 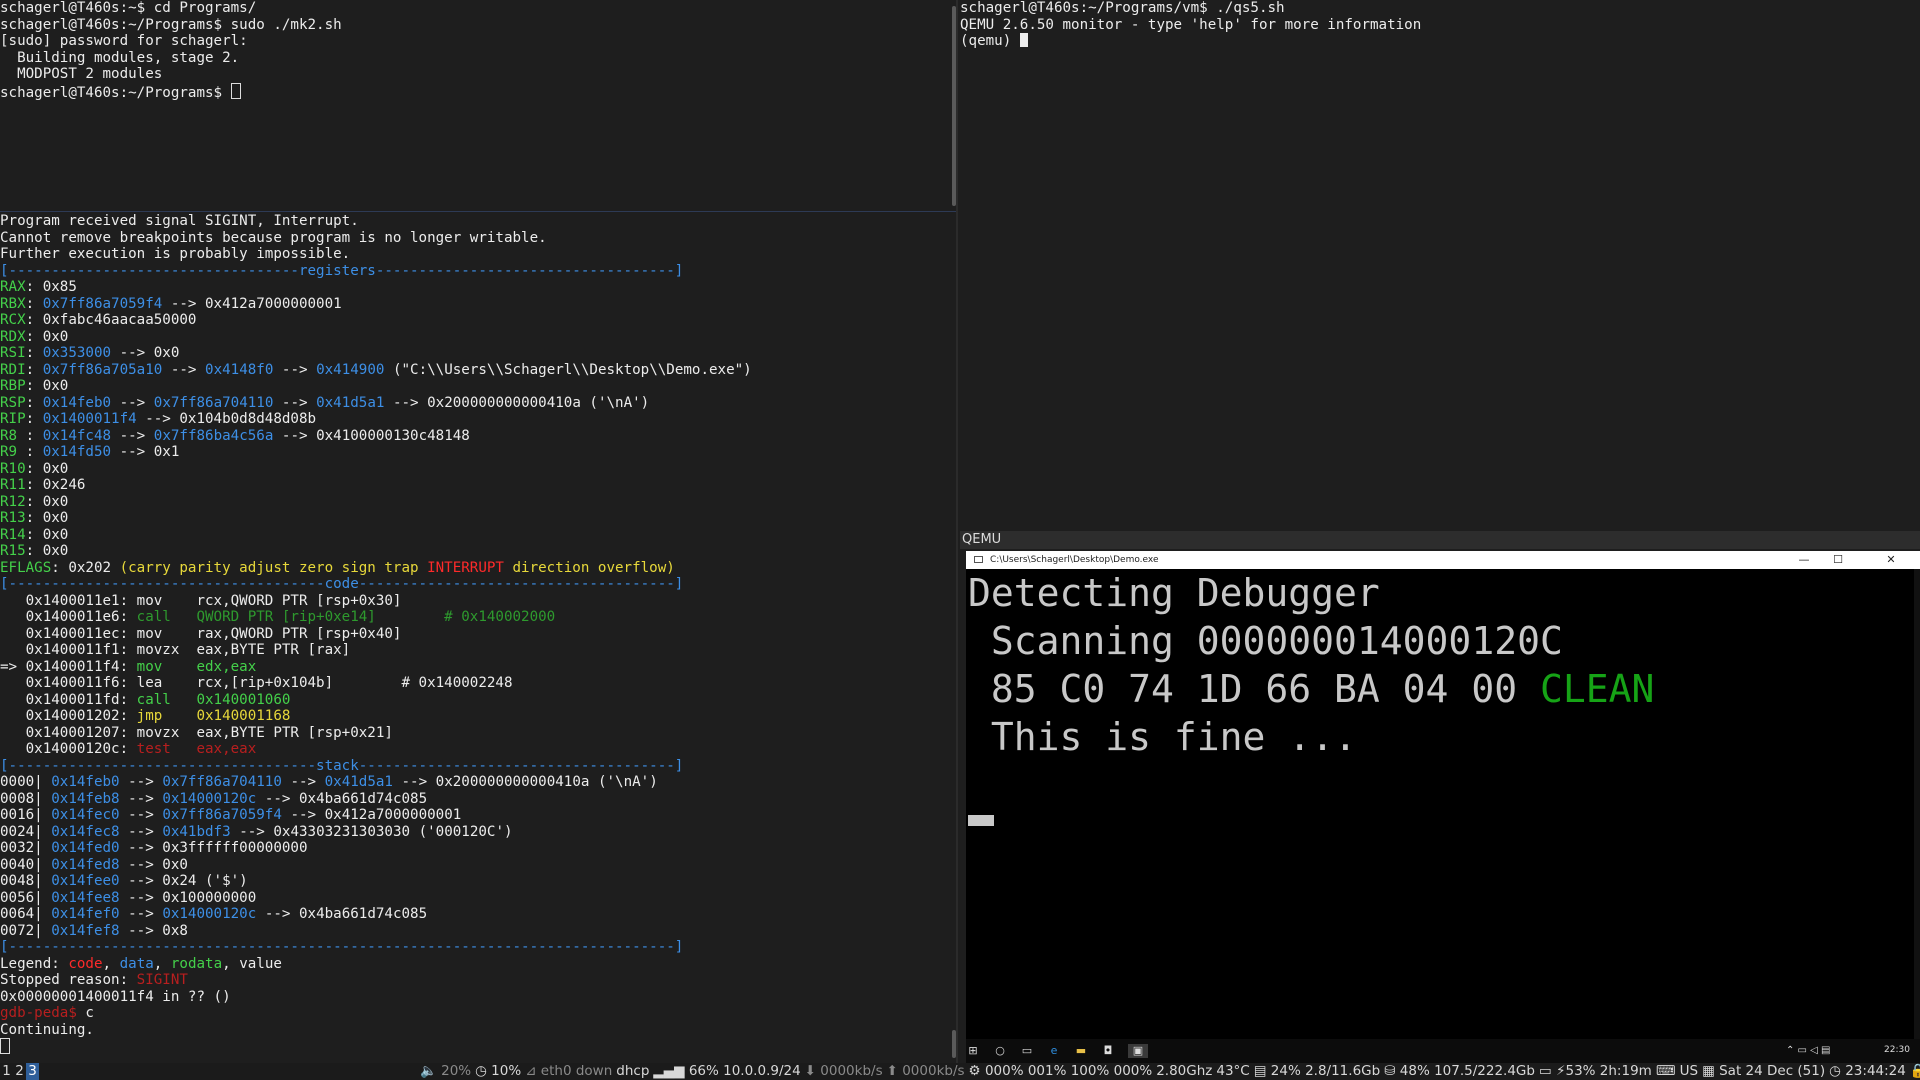 What do you see at coordinates (196, 963) in the screenshot?
I see `legend-rodata: rodata` at bounding box center [196, 963].